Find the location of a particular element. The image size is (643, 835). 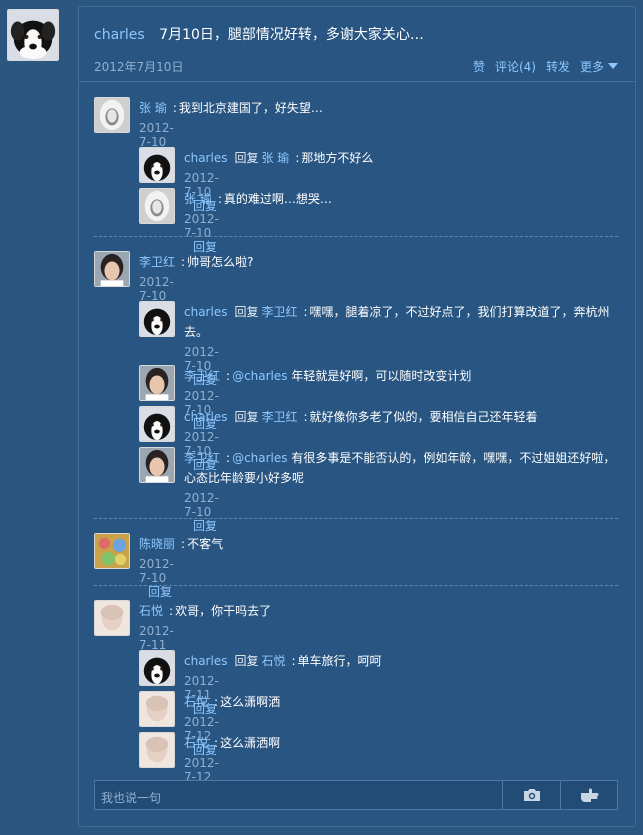

reply-target-name: 石悦 is located at coordinates (273, 661).